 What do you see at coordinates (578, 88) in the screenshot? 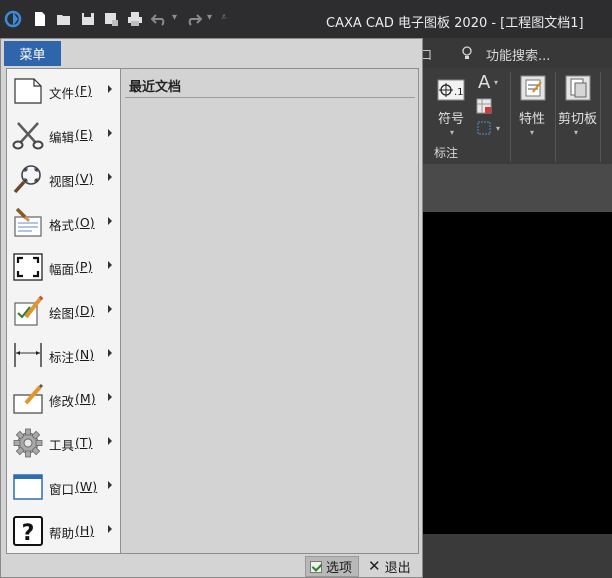
I see `clipboard-icon` at bounding box center [578, 88].